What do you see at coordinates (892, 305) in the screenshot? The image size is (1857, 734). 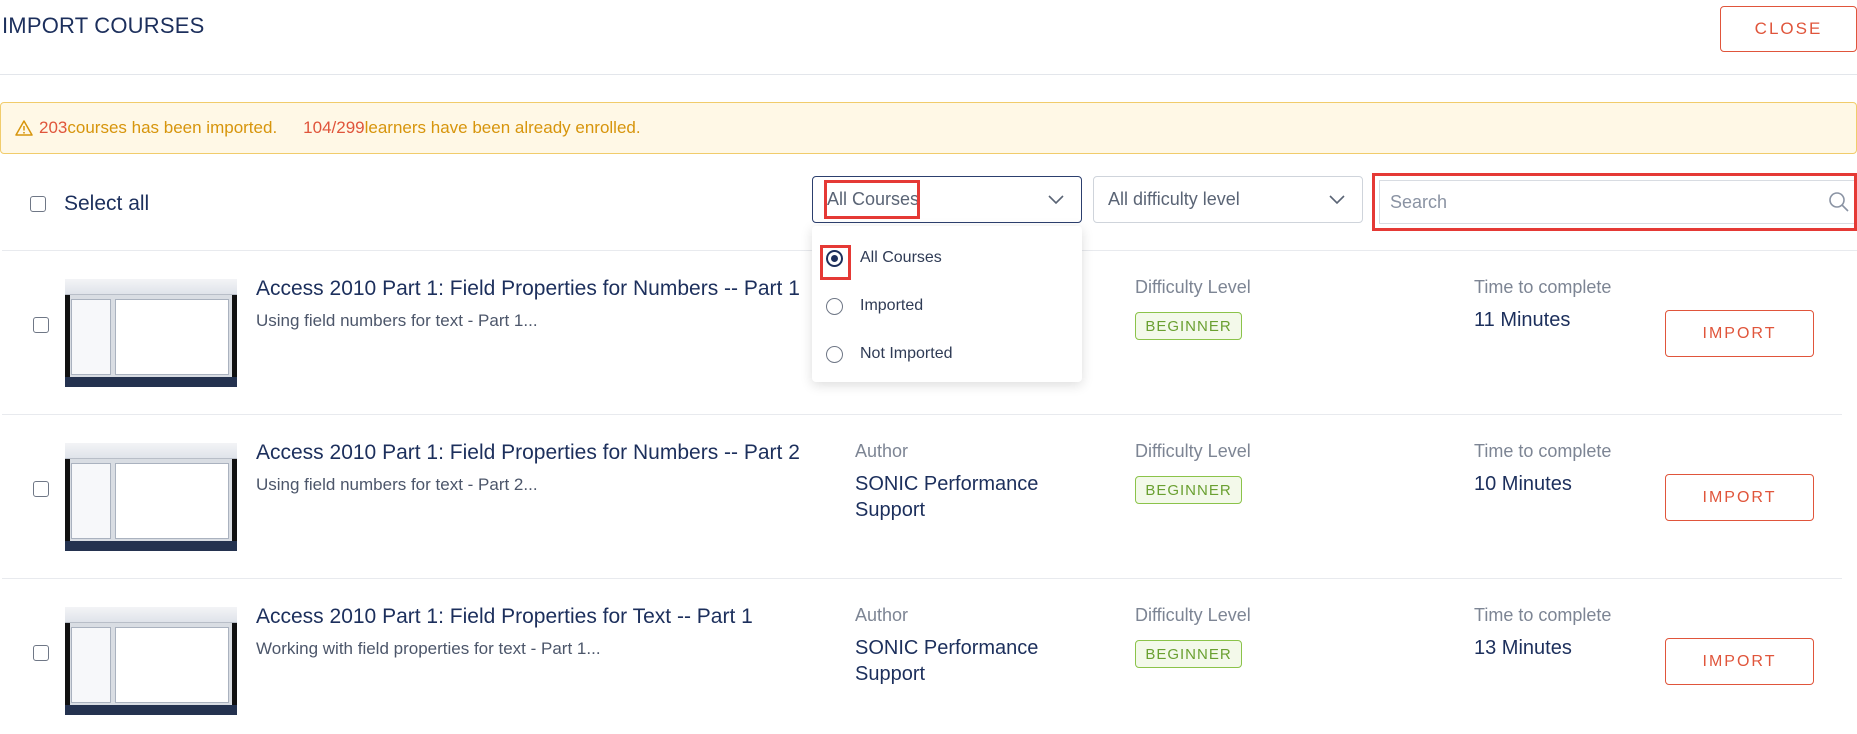 I see `menu-option-label: Imported` at bounding box center [892, 305].